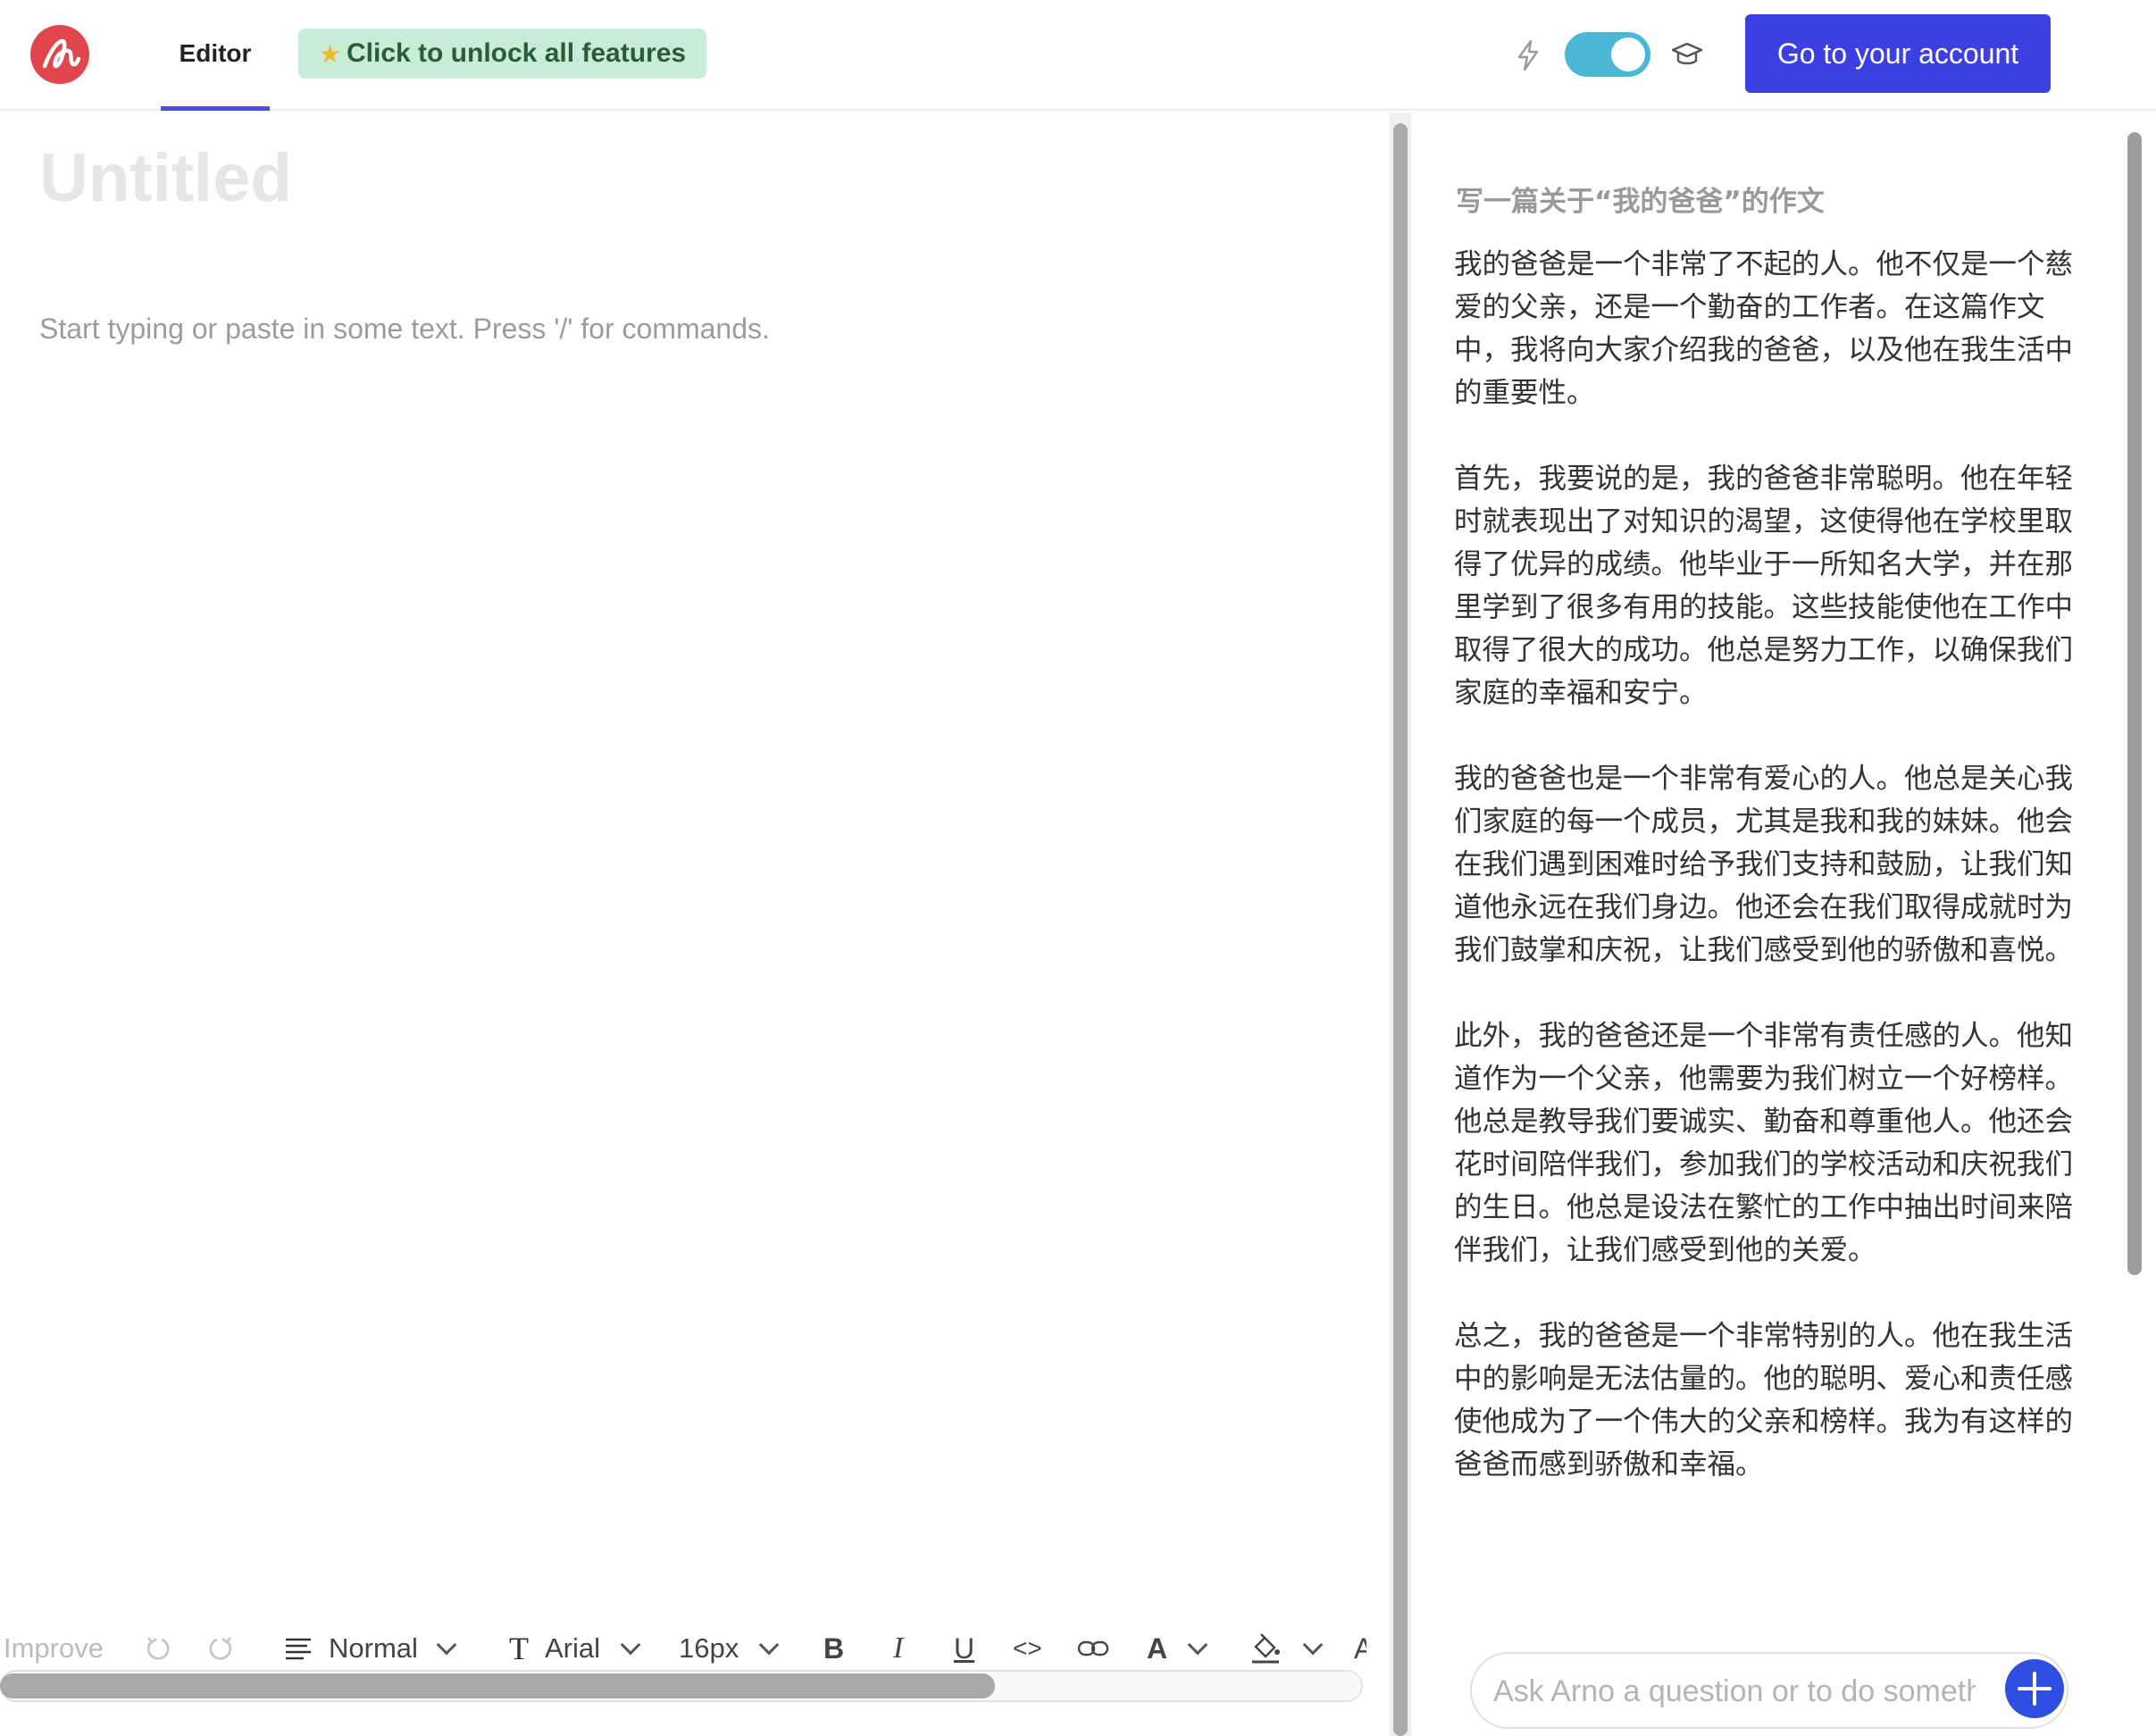 This screenshot has width=2156, height=1736. What do you see at coordinates (1266, 1648) in the screenshot?
I see `paint-bucket-icon` at bounding box center [1266, 1648].